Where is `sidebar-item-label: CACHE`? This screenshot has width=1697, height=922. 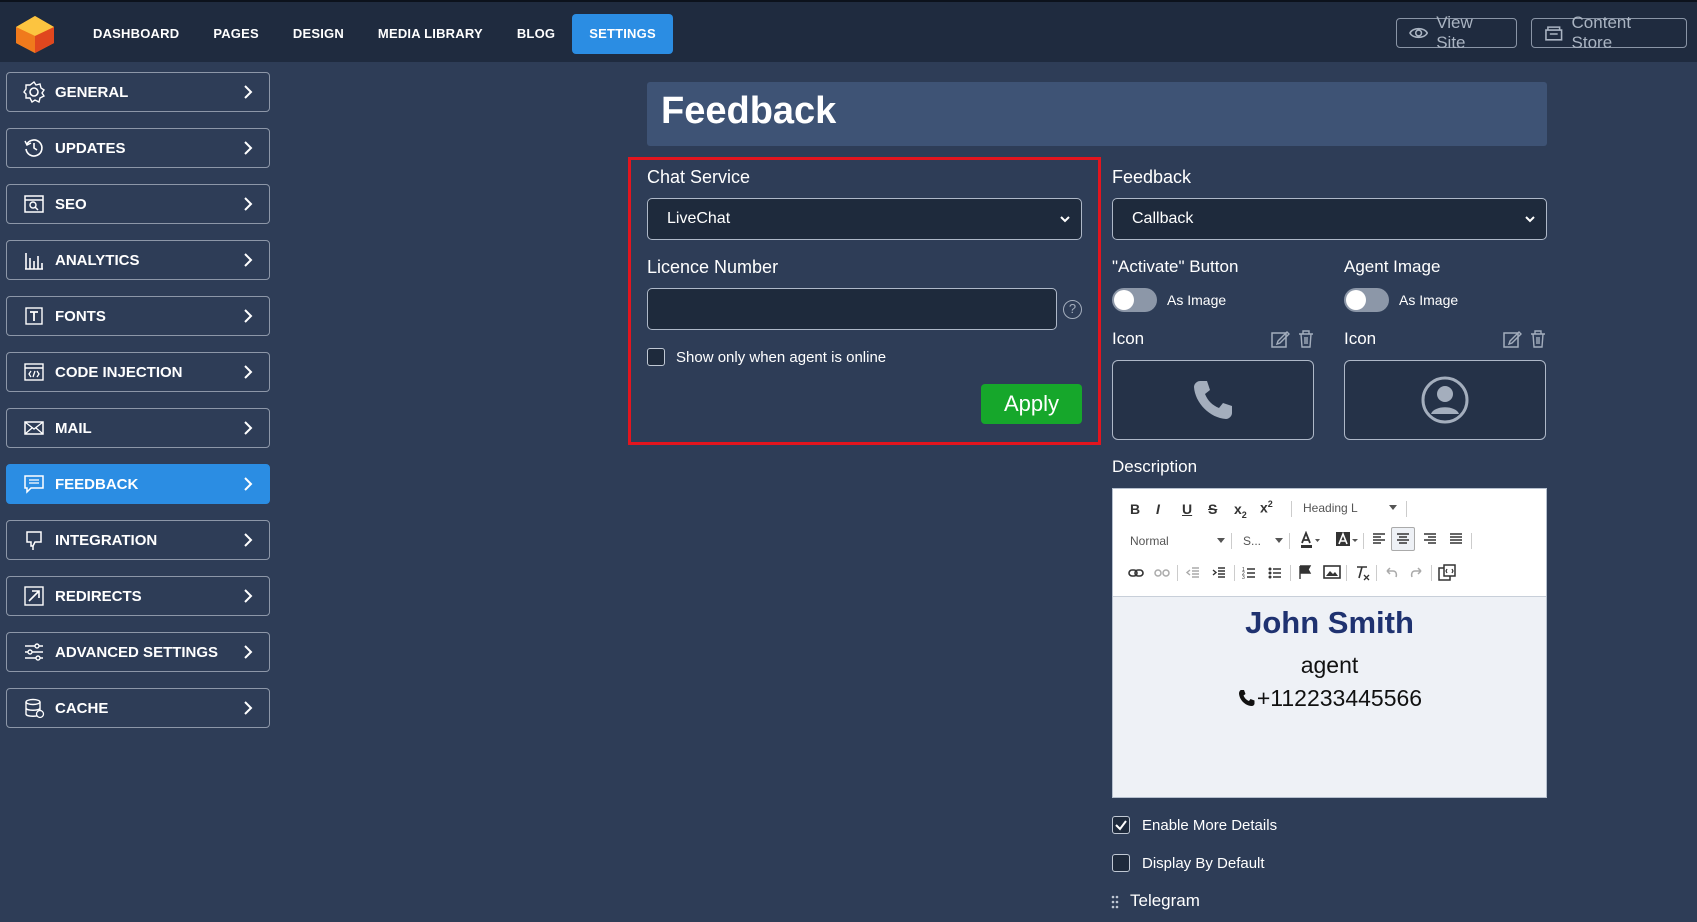 sidebar-item-label: CACHE is located at coordinates (82, 708).